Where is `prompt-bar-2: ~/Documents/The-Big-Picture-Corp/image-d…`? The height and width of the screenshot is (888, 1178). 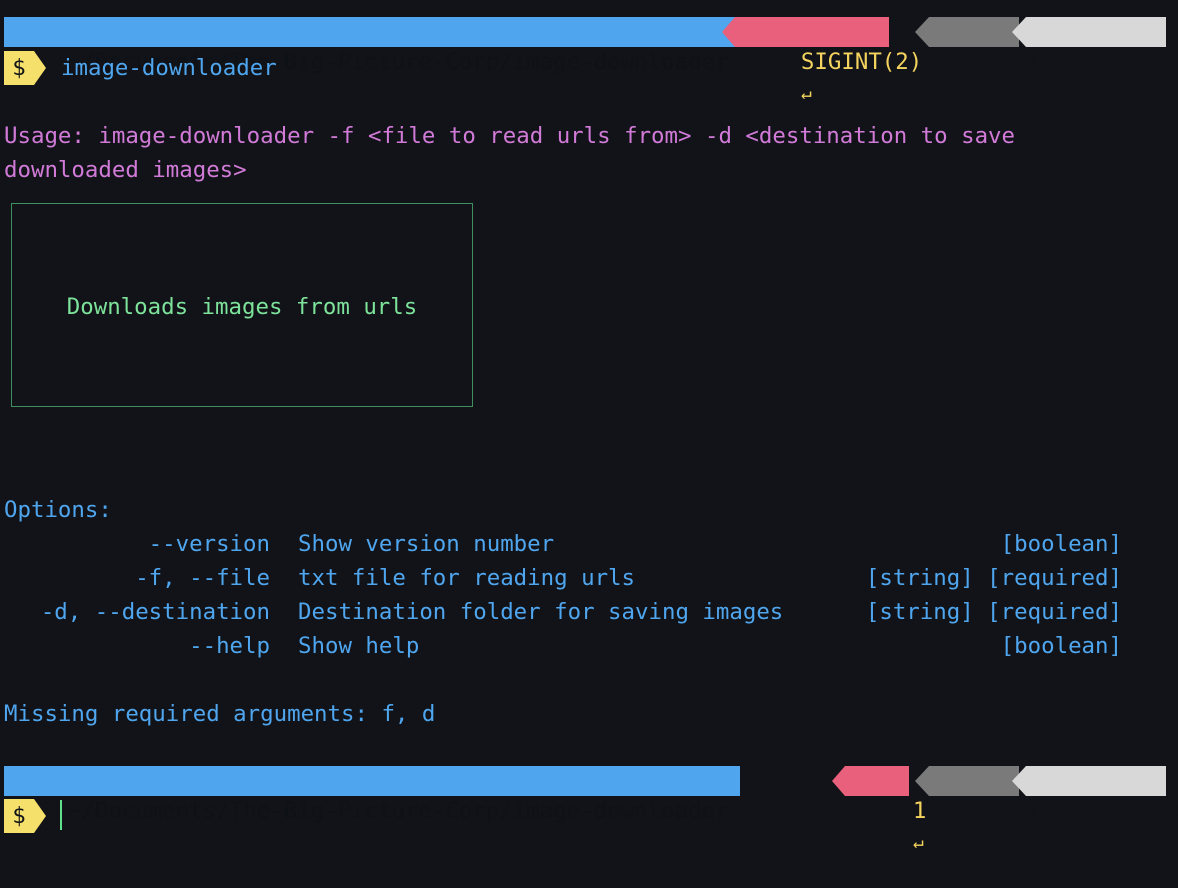
prompt-bar-2: ~/Documents/The-Big-Picture-Corp/image-d… is located at coordinates (591, 809).